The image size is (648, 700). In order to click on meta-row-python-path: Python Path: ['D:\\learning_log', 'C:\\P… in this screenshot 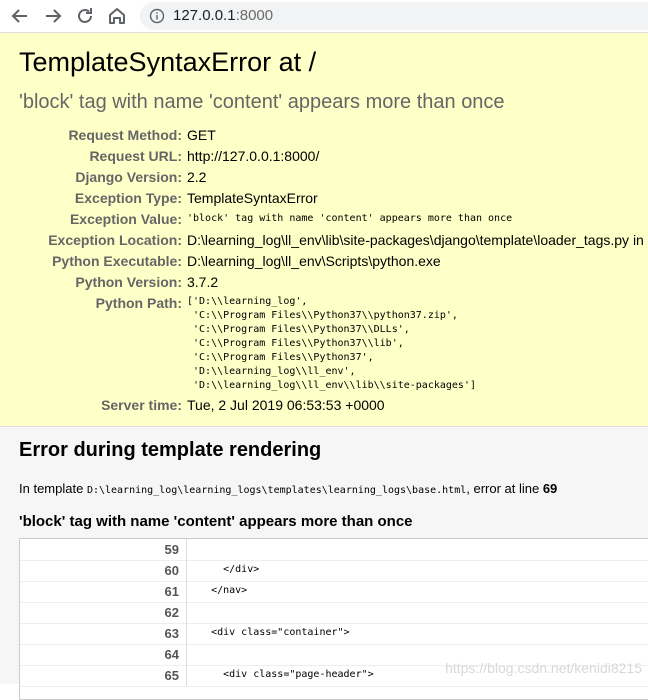, I will do `click(324, 345)`.